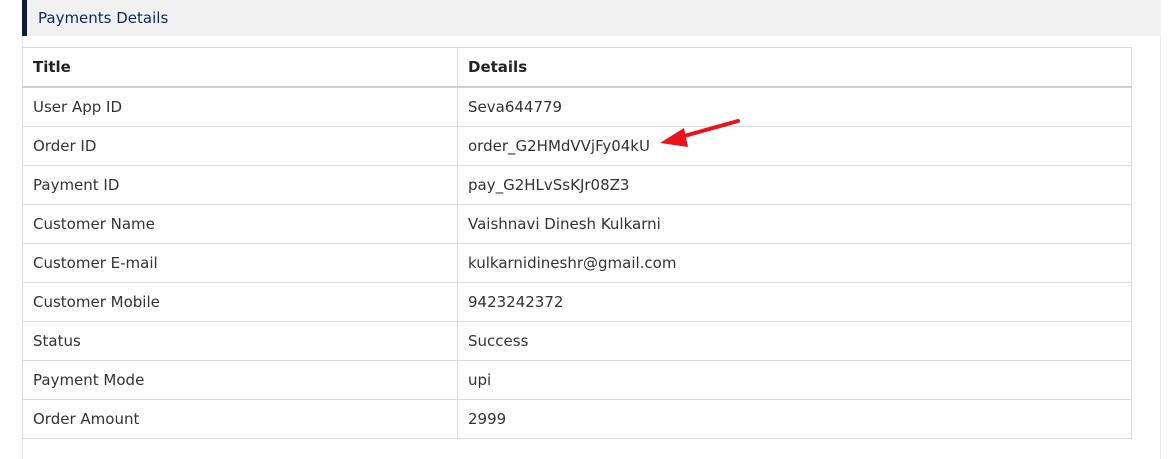 This screenshot has height=459, width=1168. What do you see at coordinates (794, 146) in the screenshot?
I see `row-details-cell: order_G2HMdVVjFy04kU` at bounding box center [794, 146].